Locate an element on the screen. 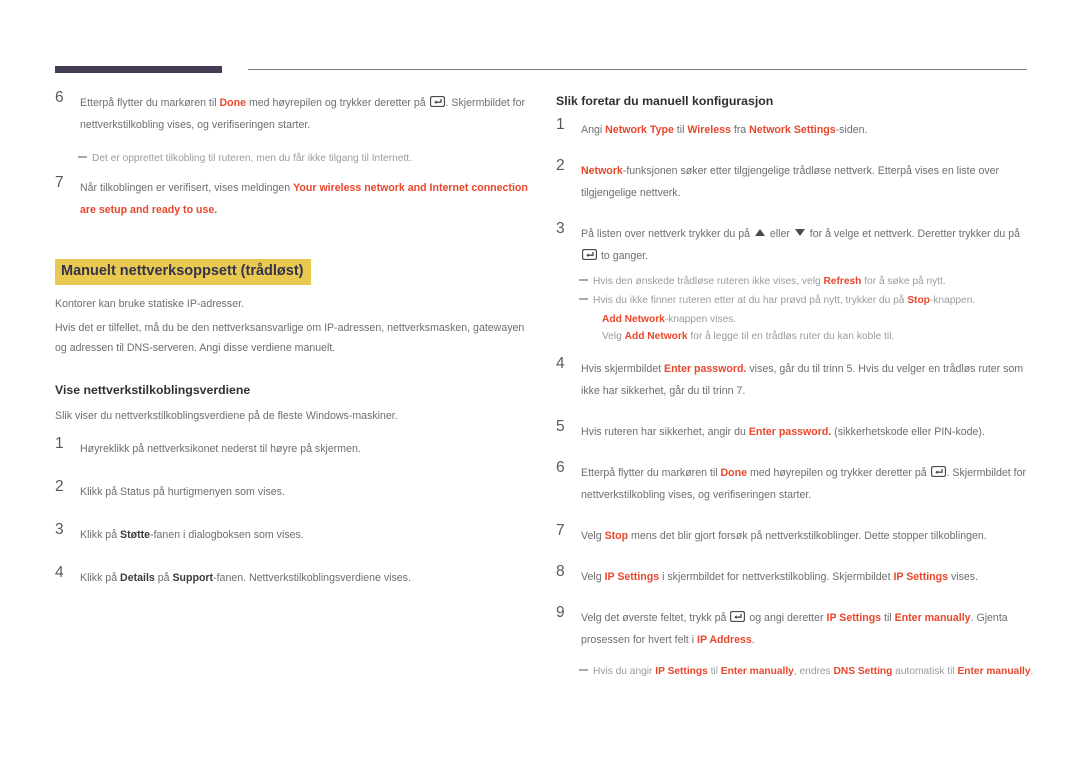 Image resolution: width=1080 pixels, height=763 pixels. step-number: 2 is located at coordinates (59, 486).